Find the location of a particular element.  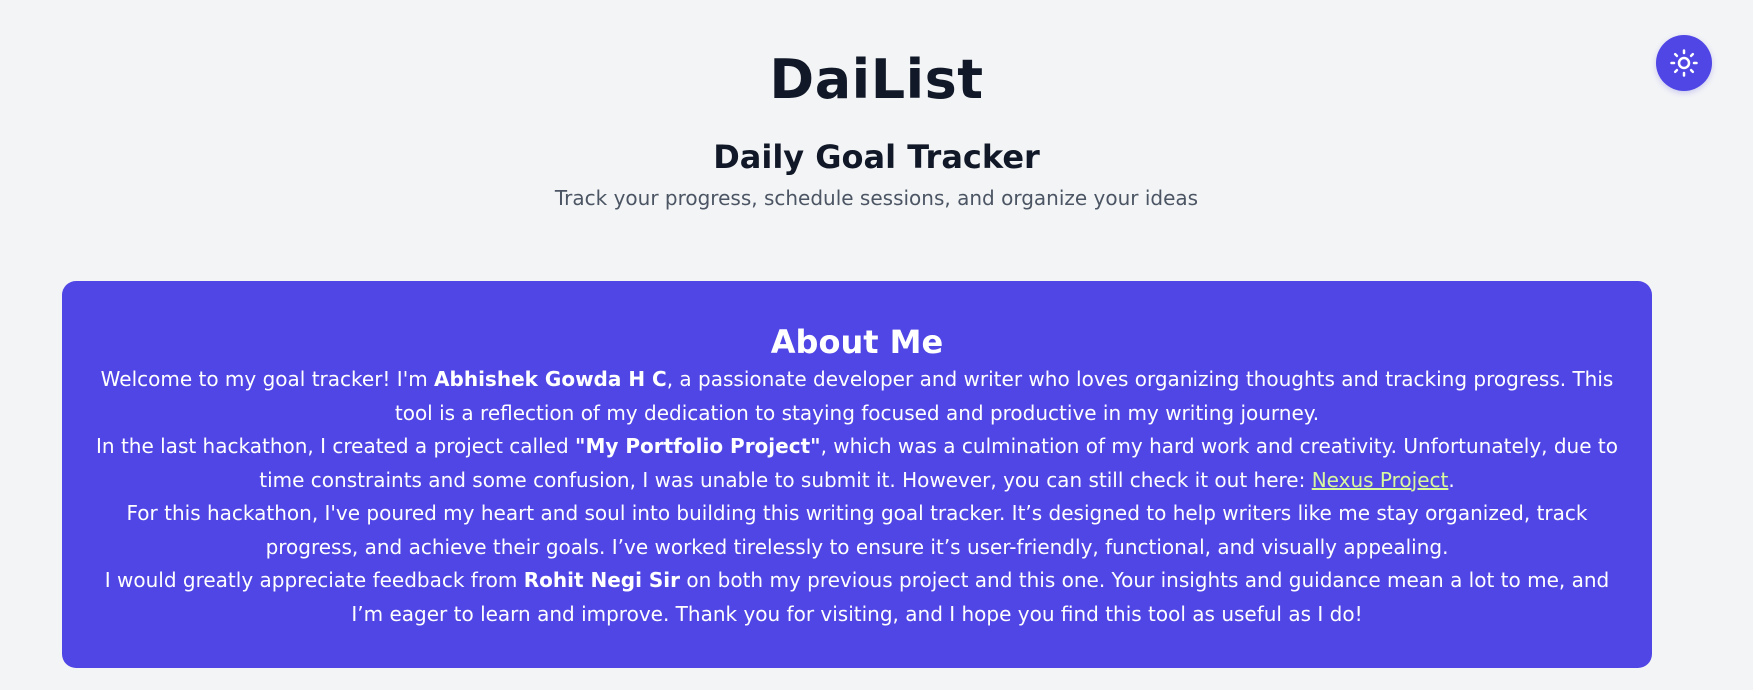

author-name: Abhishek Gowda H C is located at coordinates (550, 379).